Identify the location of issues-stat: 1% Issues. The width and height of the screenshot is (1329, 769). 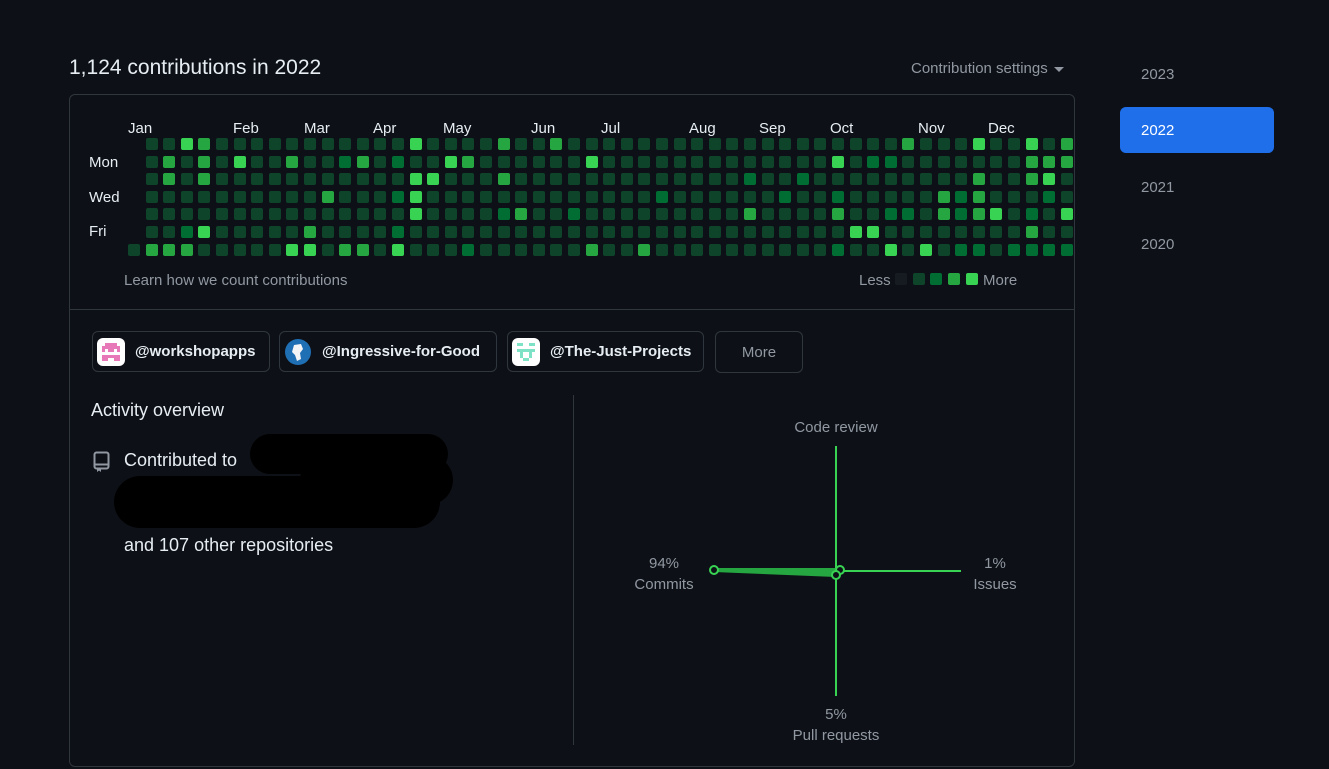
(995, 574).